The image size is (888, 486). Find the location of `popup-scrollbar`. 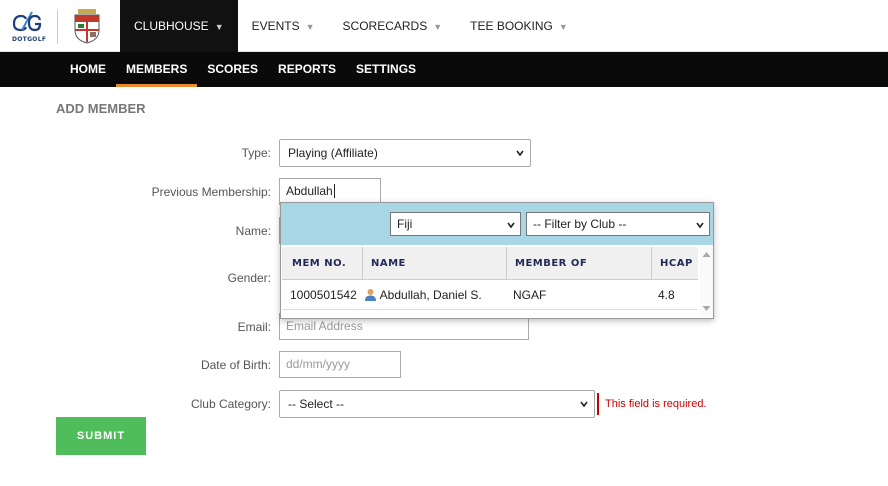

popup-scrollbar is located at coordinates (706, 282).